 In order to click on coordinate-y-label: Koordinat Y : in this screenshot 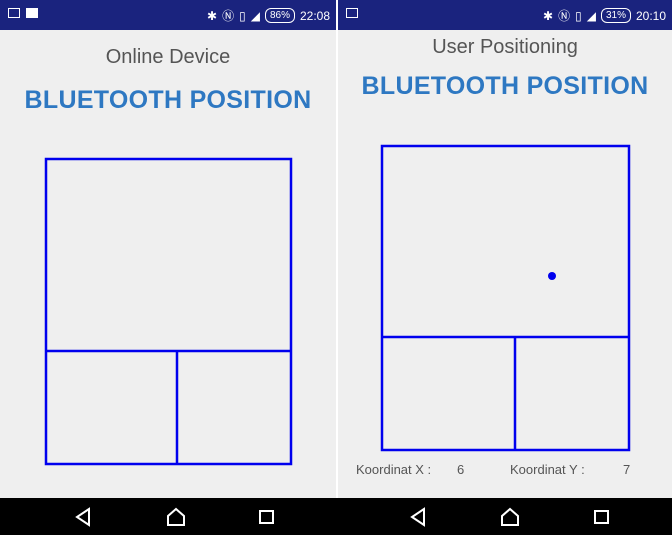, I will do `click(547, 469)`.